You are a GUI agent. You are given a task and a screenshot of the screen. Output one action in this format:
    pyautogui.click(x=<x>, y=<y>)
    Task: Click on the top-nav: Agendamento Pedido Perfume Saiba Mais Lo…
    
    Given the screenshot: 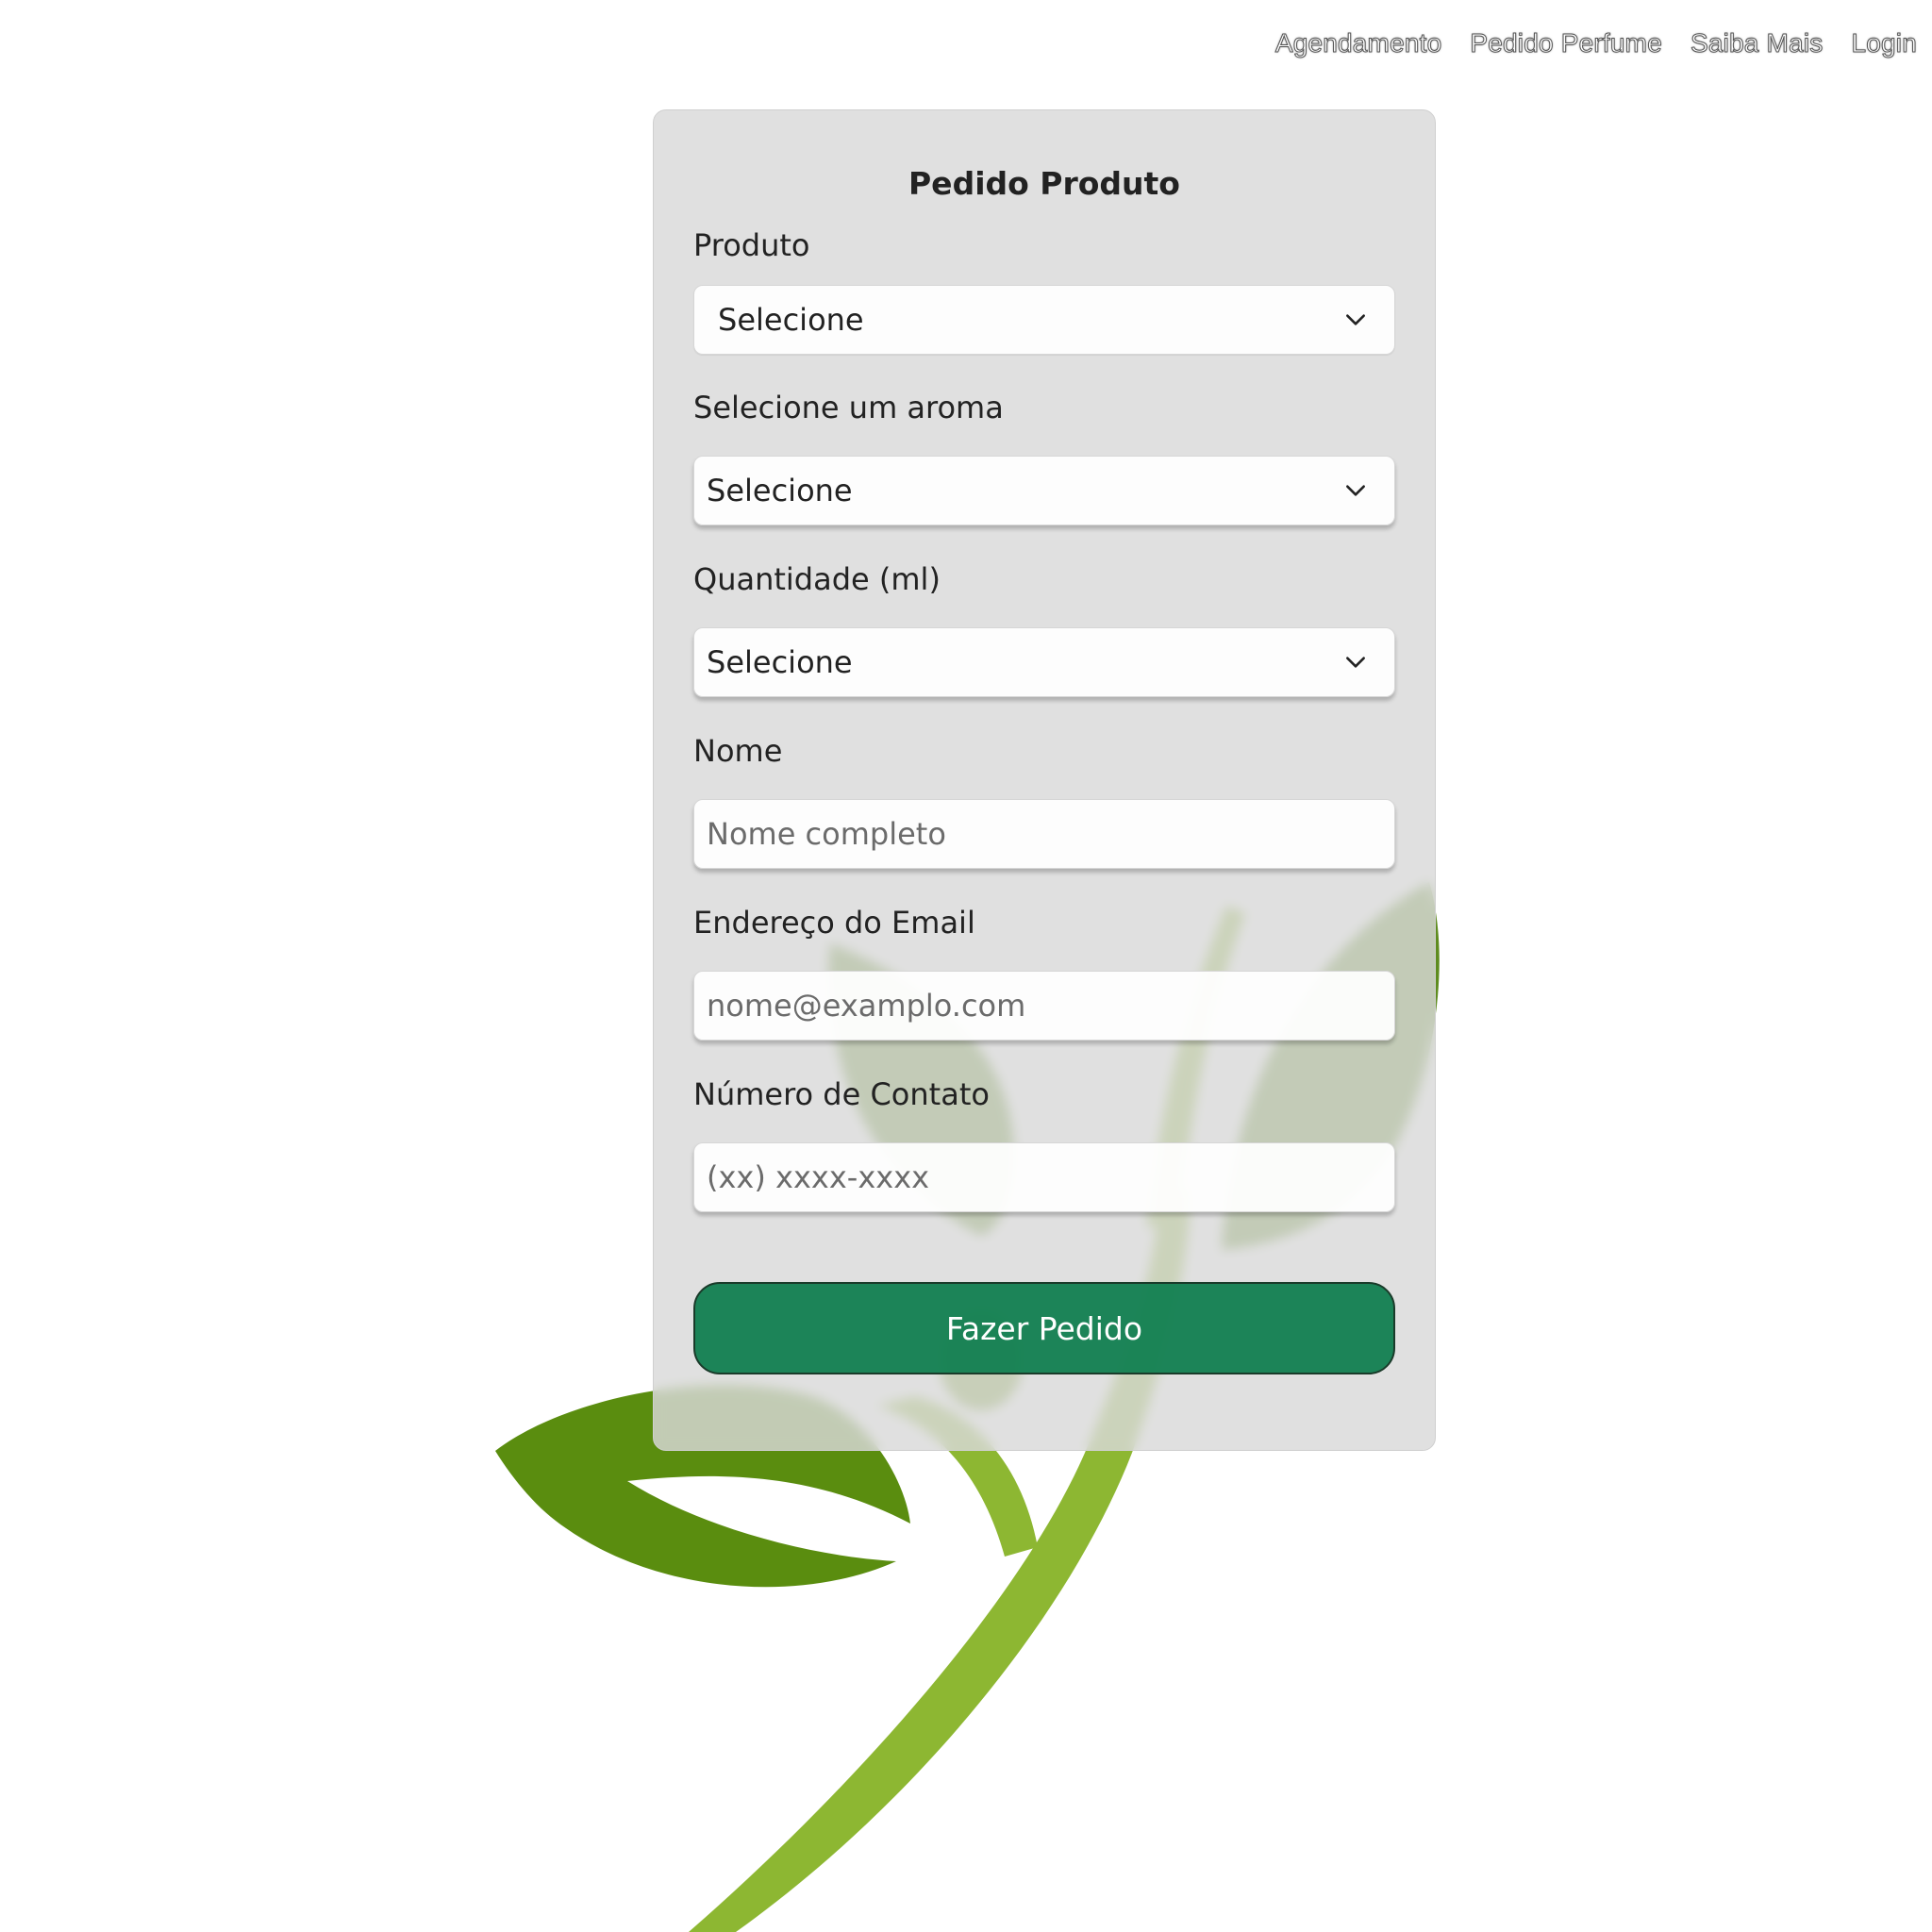 What is the action you would take?
    pyautogui.click(x=1596, y=43)
    